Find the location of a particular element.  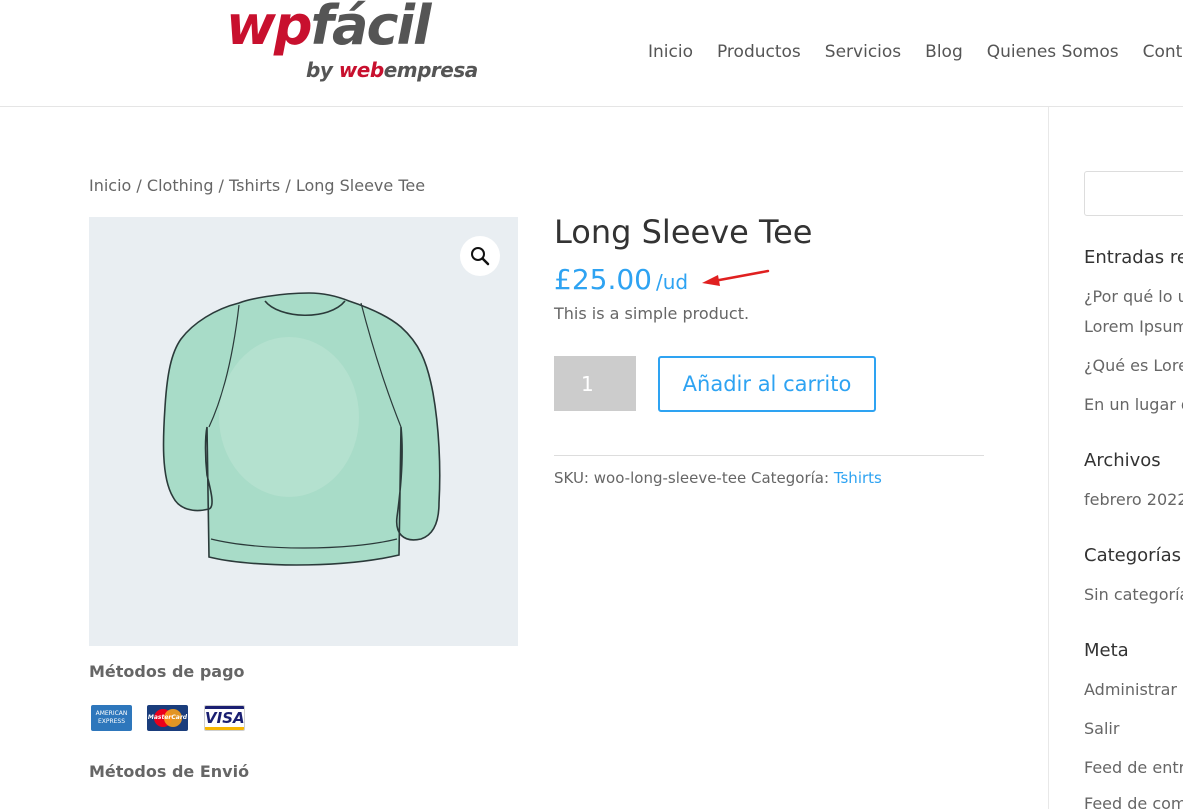

nav-contacto: Contacto is located at coordinates (1163, 52).